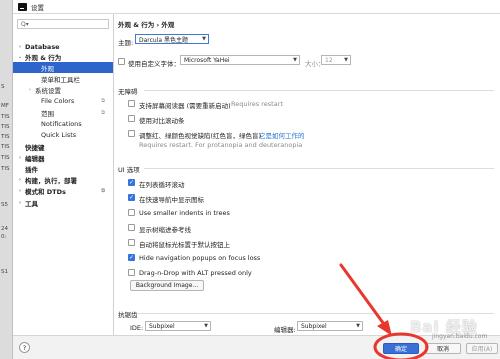 This screenshot has width=500, height=359. Describe the element at coordinates (60, 79) in the screenshot. I see `sidebar-item-label: 菜单和工具栏` at that location.